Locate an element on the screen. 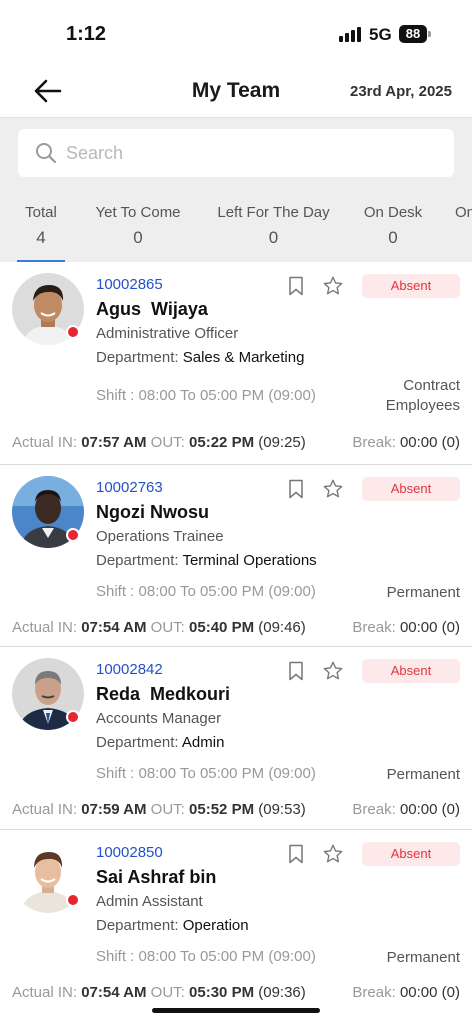 The image size is (472, 1024). header-date: 23rd Apr, 2025 is located at coordinates (400, 91).